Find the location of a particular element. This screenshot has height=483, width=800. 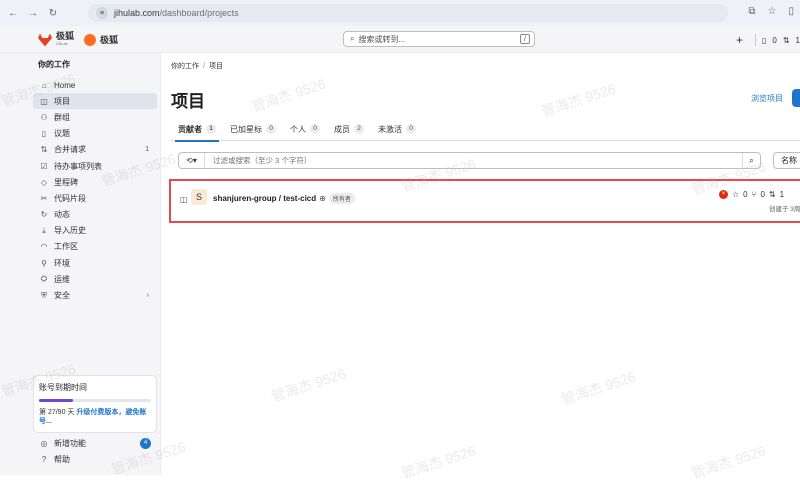

install-icon: ⧉ is located at coordinates (751, 11).